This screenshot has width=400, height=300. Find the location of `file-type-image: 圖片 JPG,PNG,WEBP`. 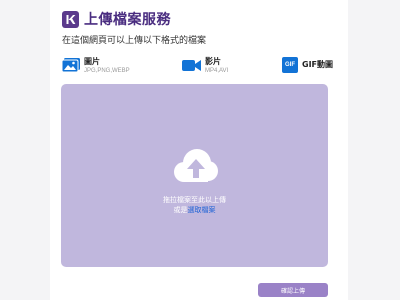

file-type-image: 圖片 JPG,PNG,WEBP is located at coordinates (95, 66).